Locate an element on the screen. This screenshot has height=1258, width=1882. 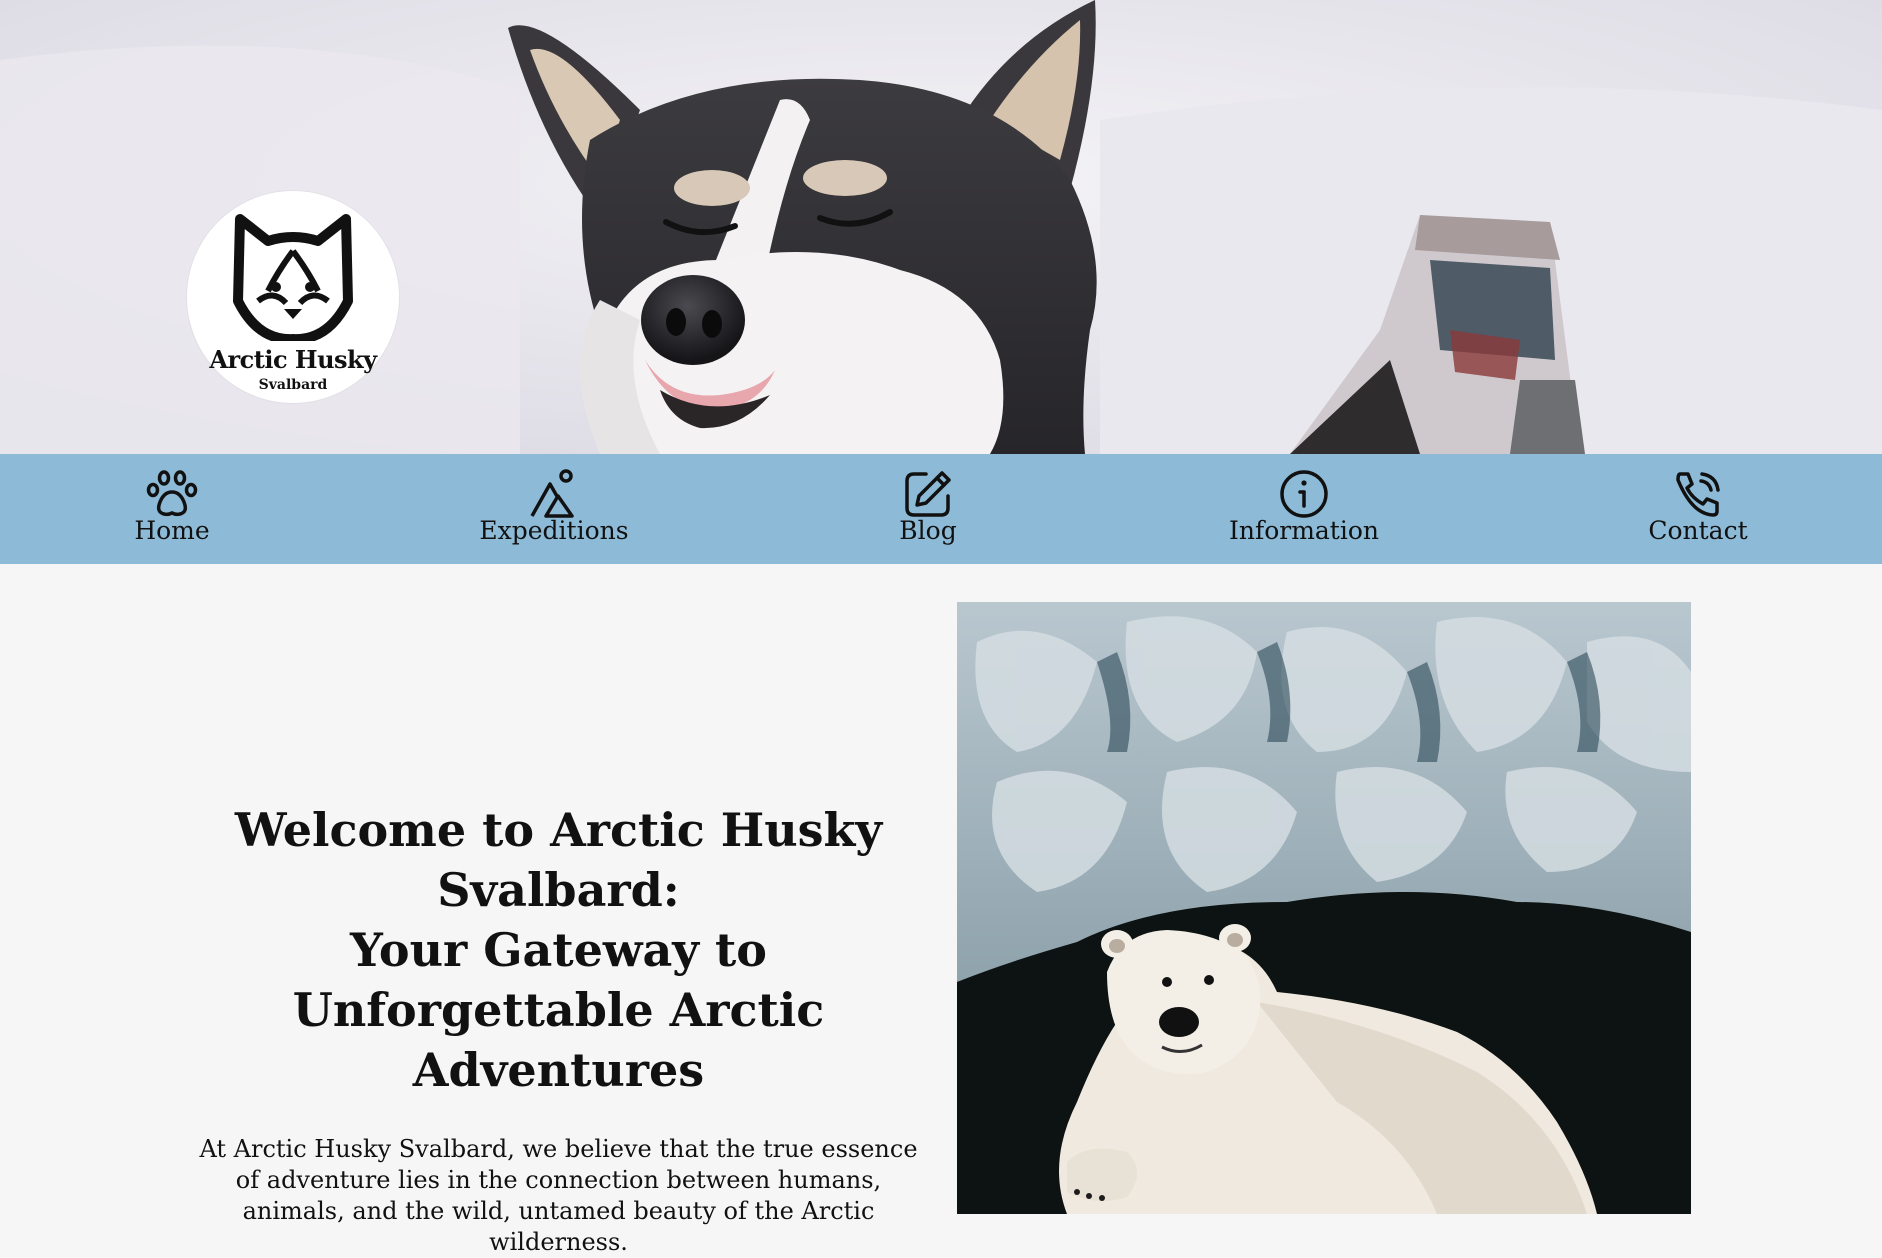
nav-blog-label: Blog is located at coordinates (928, 530).